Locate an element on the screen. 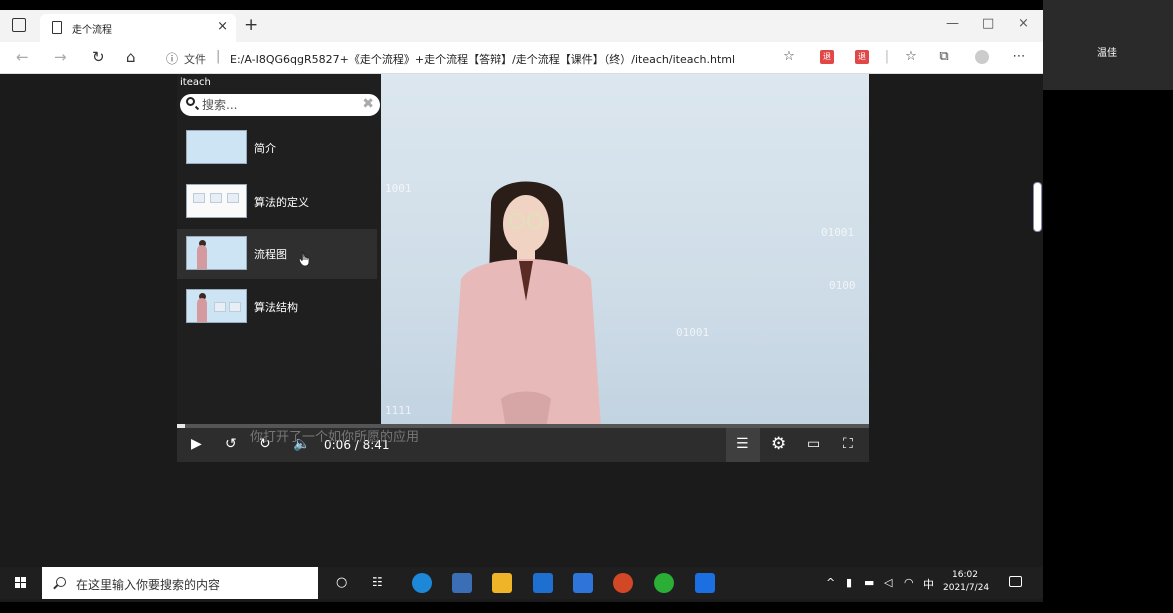 The height and width of the screenshot is (613, 1173). tab-active: 走个流程 × is located at coordinates (138, 28).